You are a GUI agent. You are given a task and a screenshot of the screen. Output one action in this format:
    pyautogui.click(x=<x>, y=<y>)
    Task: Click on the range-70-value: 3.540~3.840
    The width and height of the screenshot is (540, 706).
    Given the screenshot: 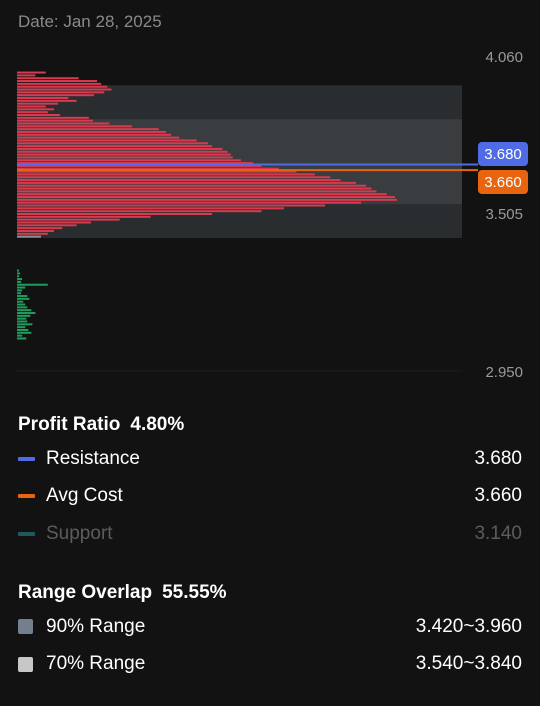 What is the action you would take?
    pyautogui.click(x=468, y=664)
    